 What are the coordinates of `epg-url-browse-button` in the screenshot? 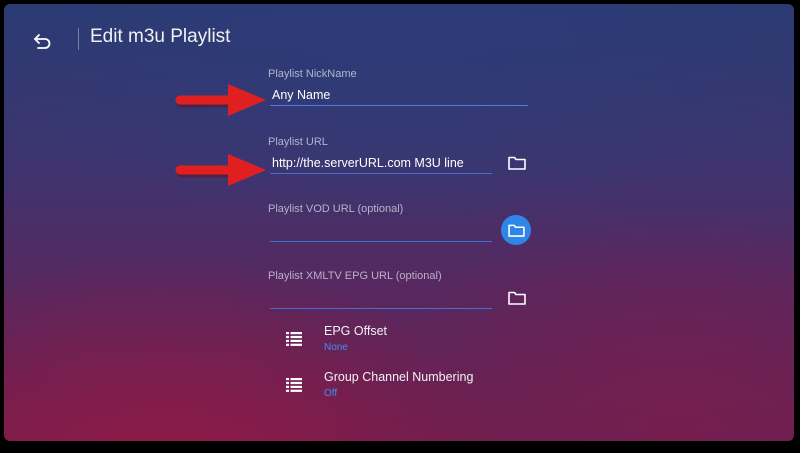 It's located at (517, 298).